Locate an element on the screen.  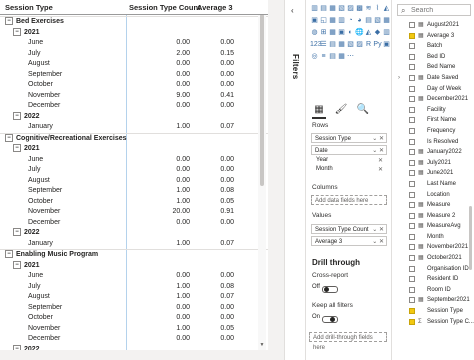
field-item: › ▦ Date Saved is located at coordinates (433, 78).